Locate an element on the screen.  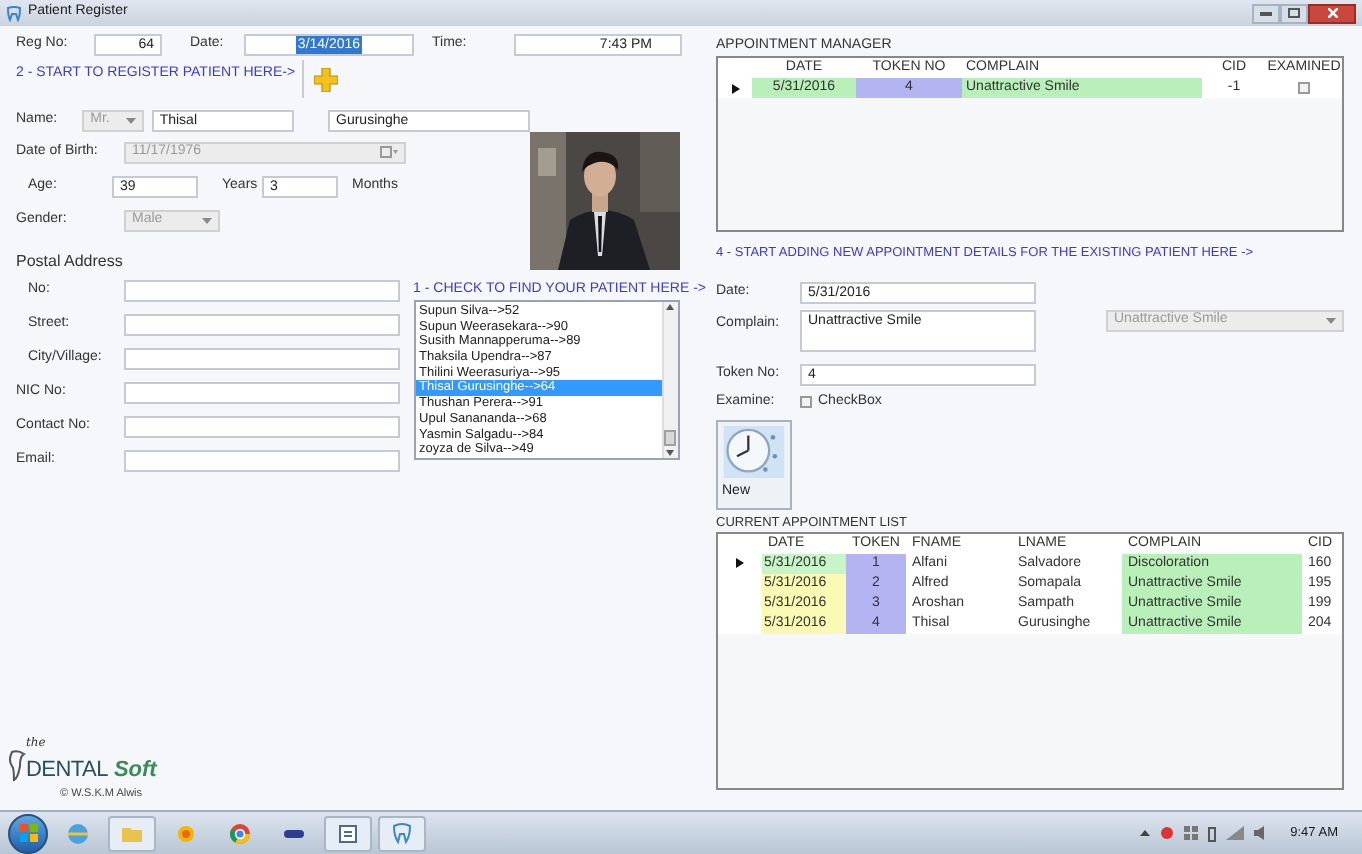
section-heading: Postal Address is located at coordinates (70, 262).